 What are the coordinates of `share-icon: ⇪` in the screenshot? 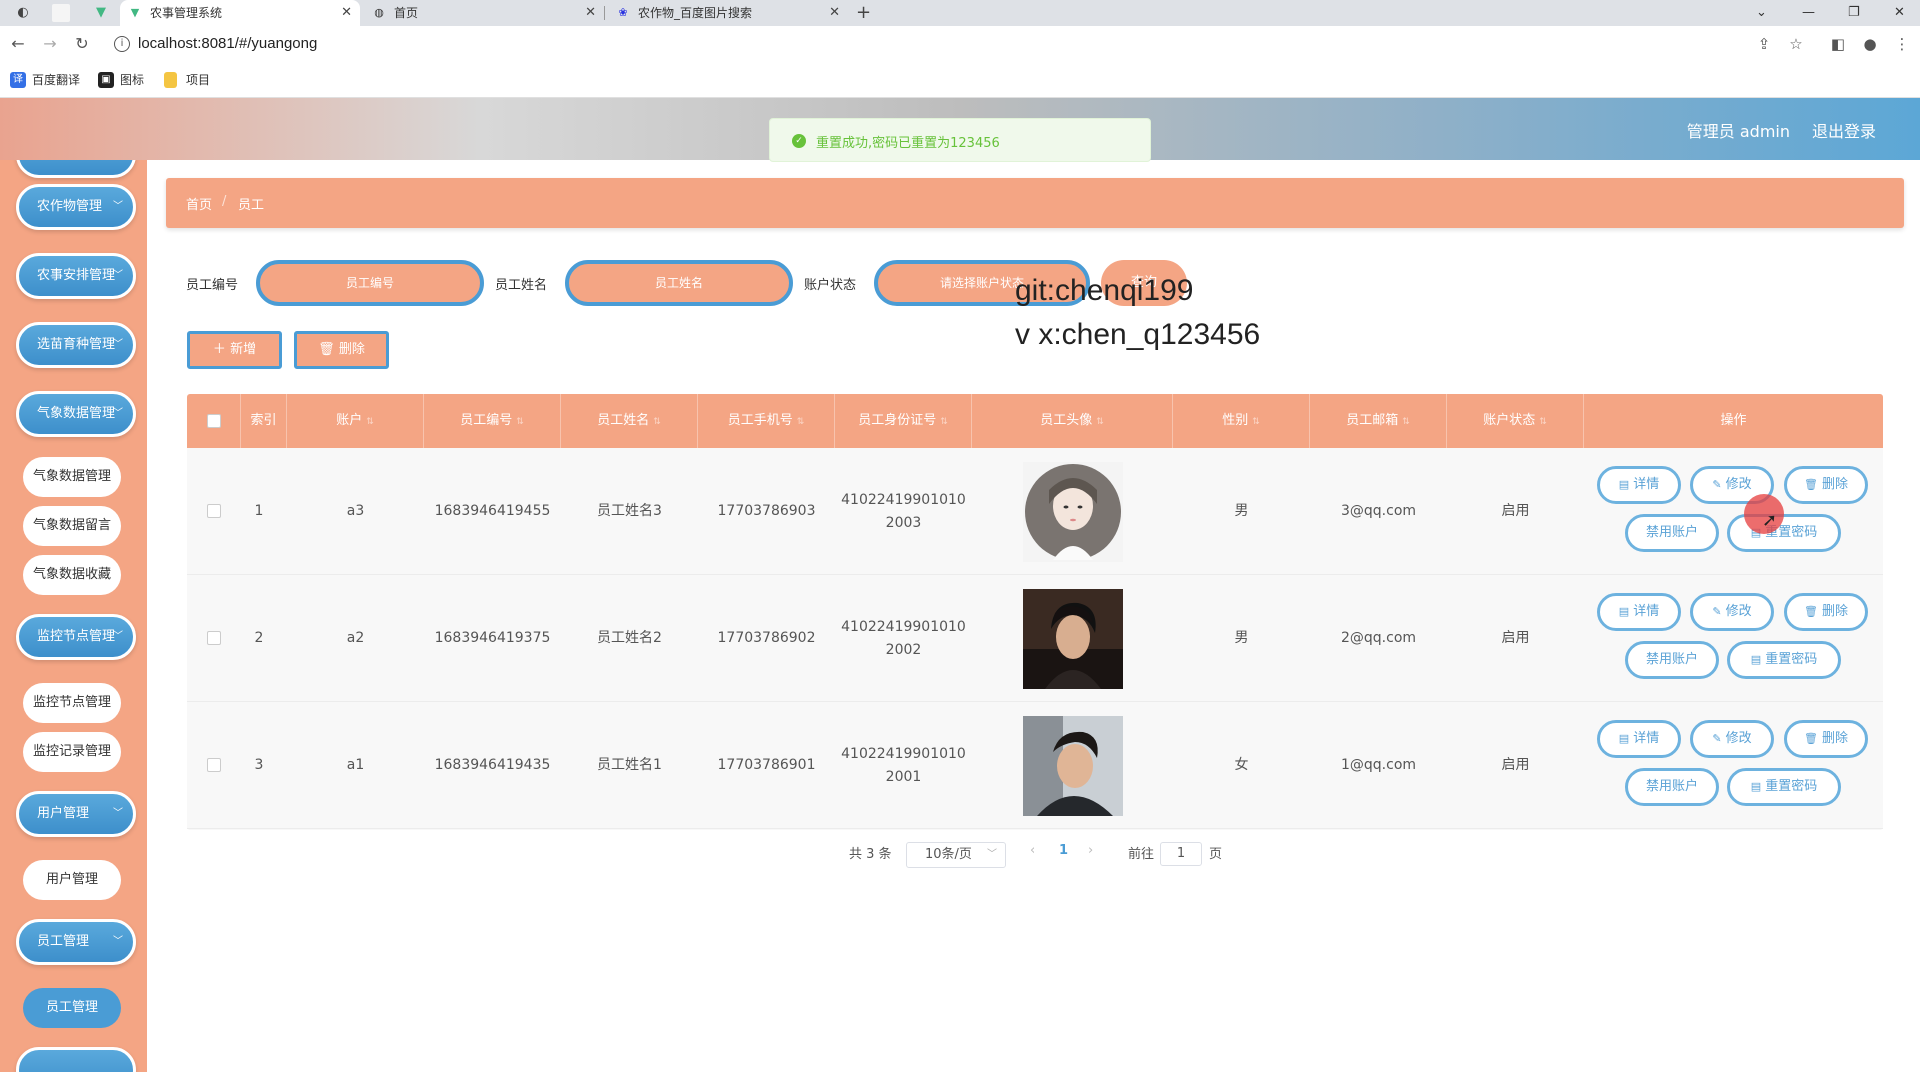 It's located at (1764, 44).